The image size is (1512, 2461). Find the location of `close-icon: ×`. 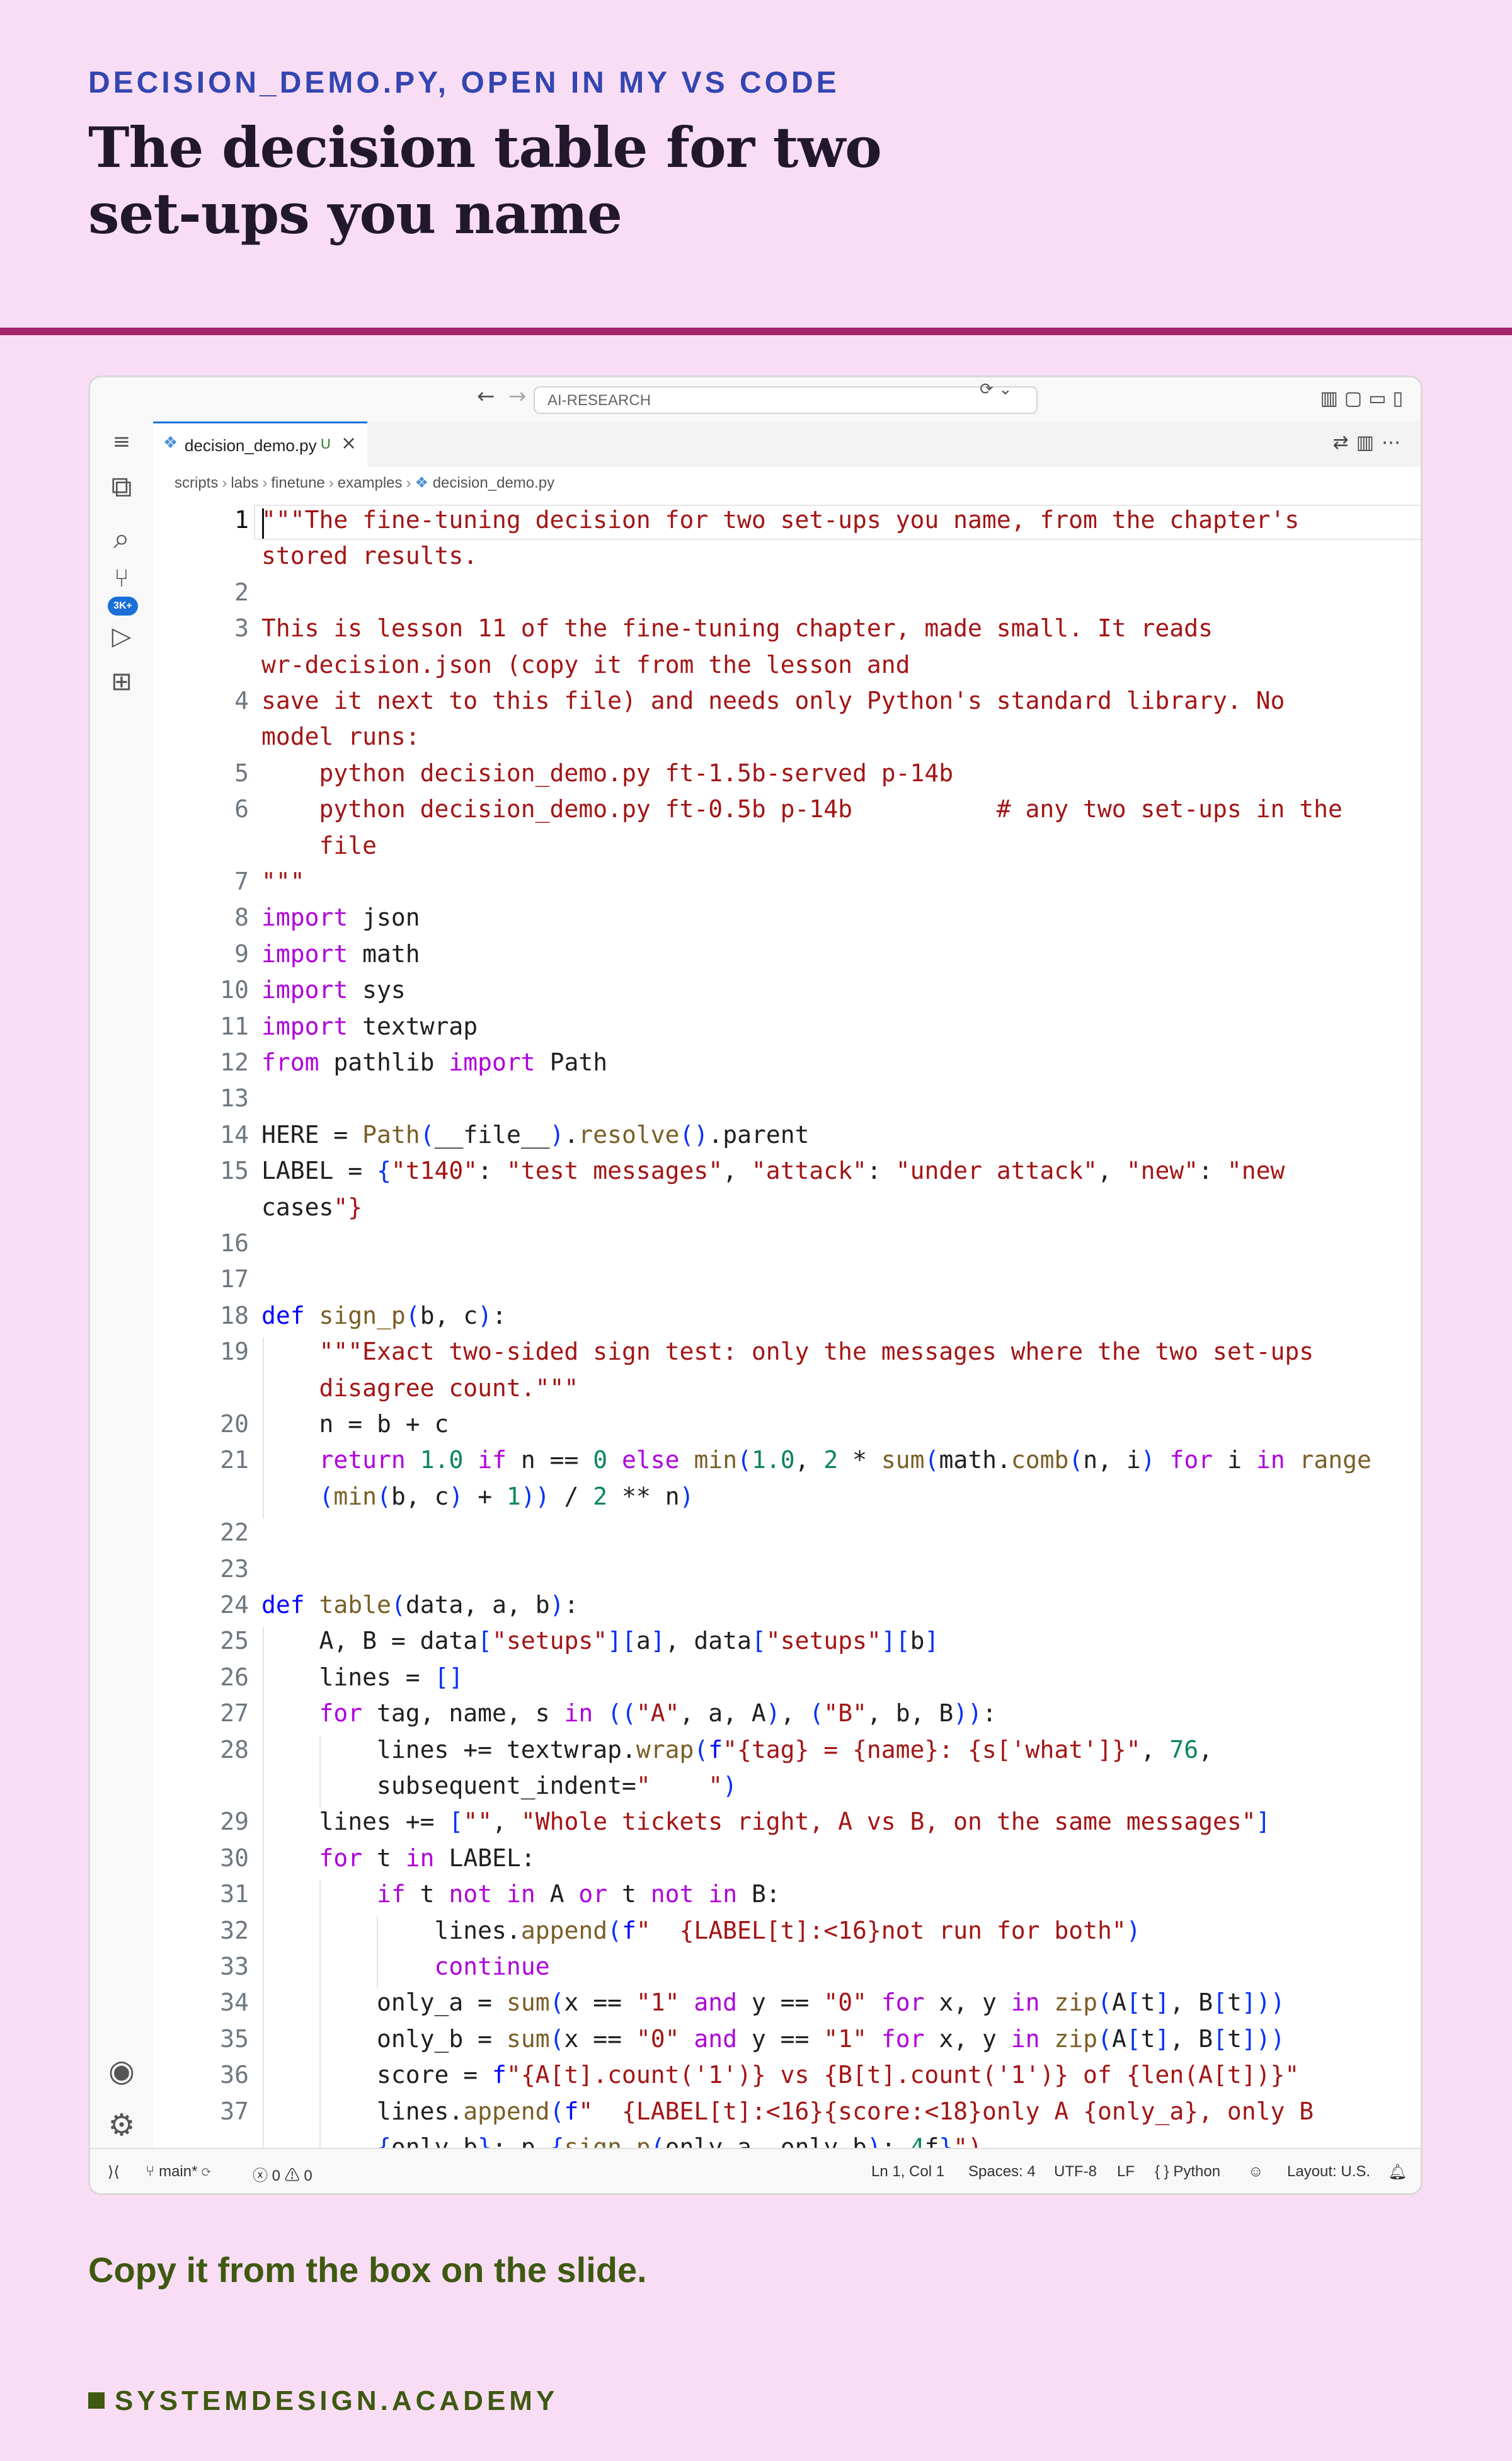

close-icon: × is located at coordinates (349, 443).